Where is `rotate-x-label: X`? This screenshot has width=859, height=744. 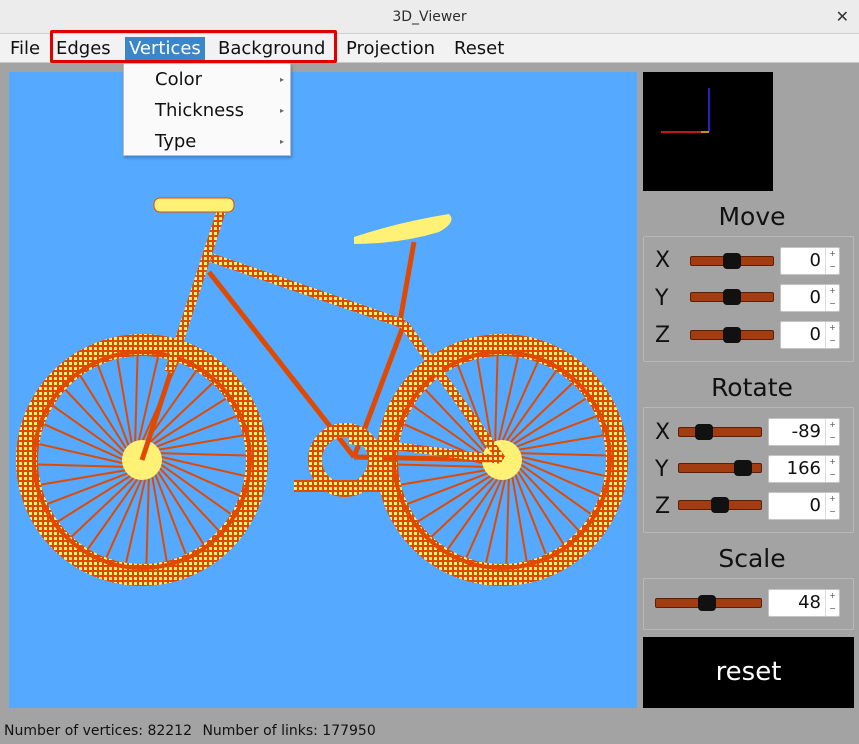 rotate-x-label: X is located at coordinates (663, 432).